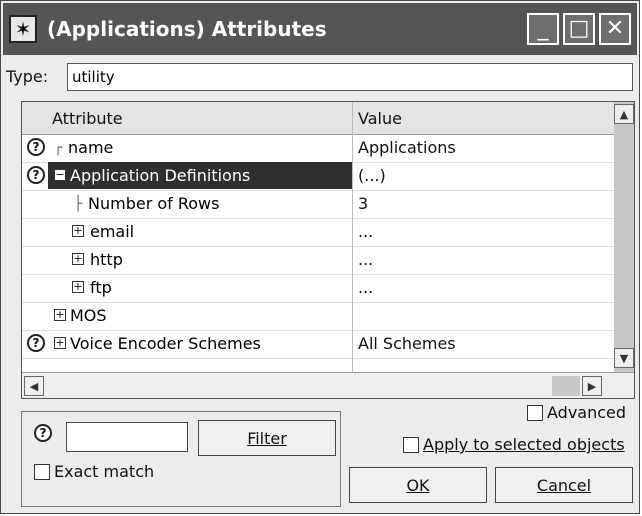 The width and height of the screenshot is (642, 516). Describe the element at coordinates (352, 237) in the screenshot. I see `column-divider` at that location.